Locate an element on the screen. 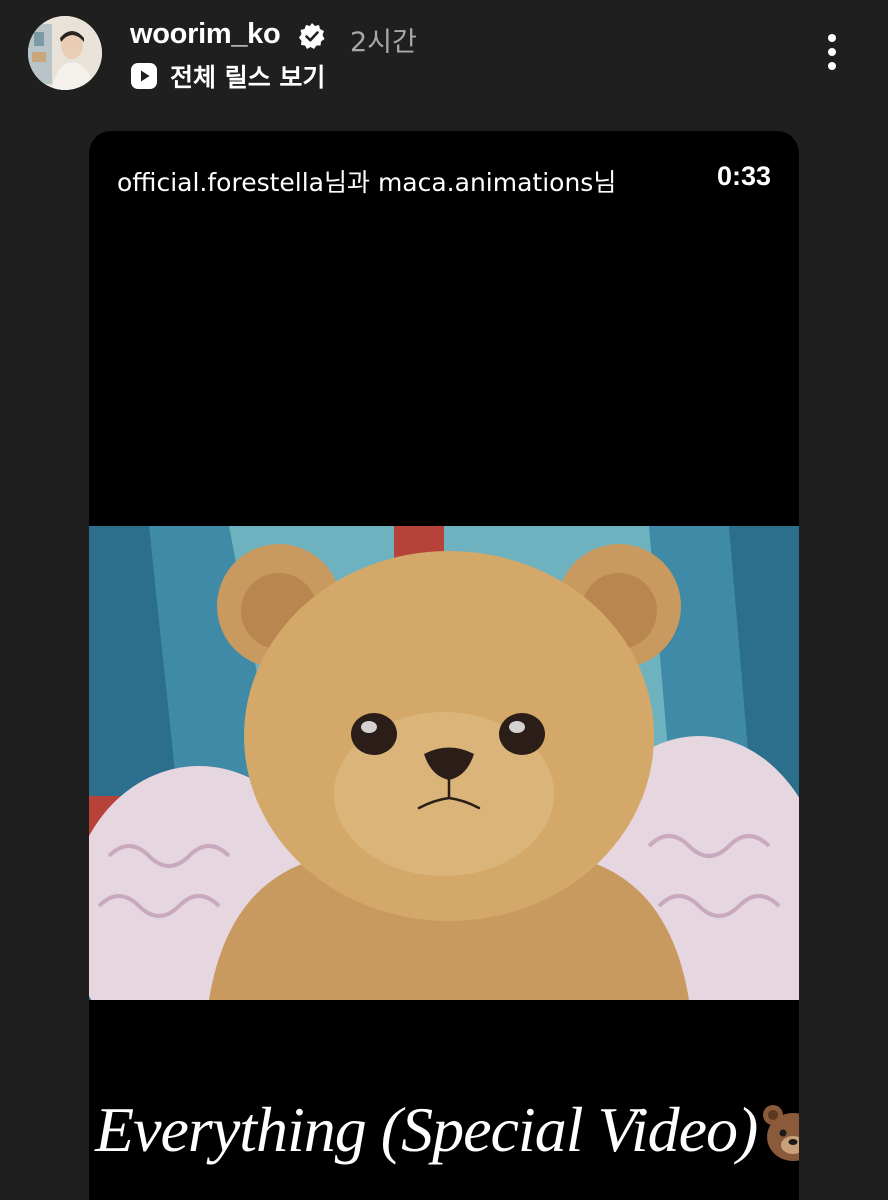 The height and width of the screenshot is (1200, 888). view-all-reels-link: 전체 릴스 보기 is located at coordinates (227, 76).